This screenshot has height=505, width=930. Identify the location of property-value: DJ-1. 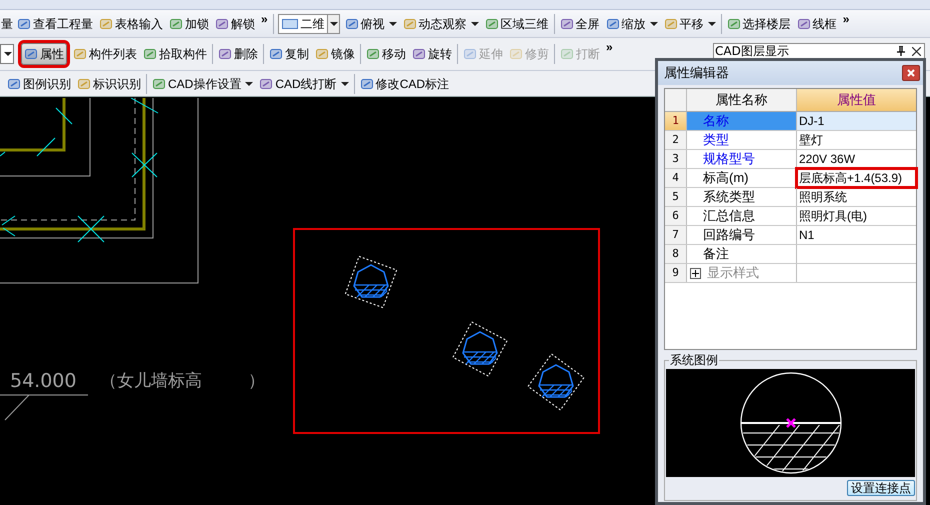
(856, 121).